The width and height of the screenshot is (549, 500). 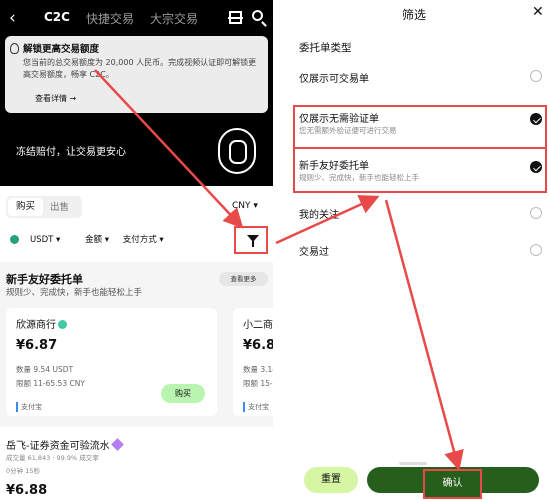 I want to click on option-traded: 交易过, so click(x=314, y=250).